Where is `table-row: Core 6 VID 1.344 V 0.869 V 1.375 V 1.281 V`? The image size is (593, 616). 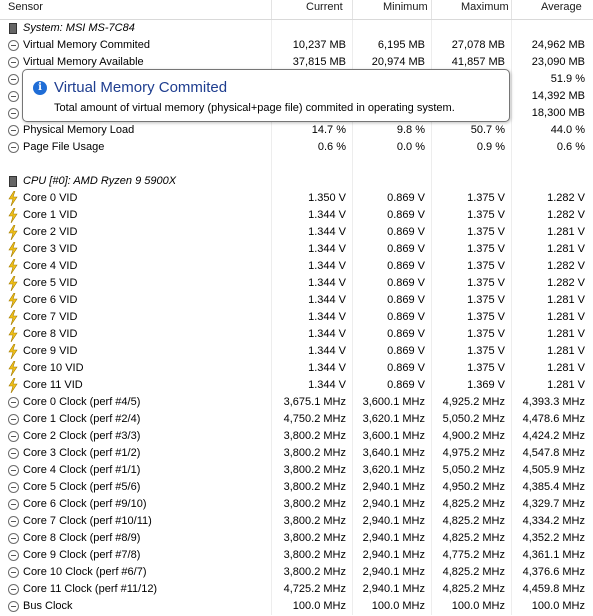 table-row: Core 6 VID 1.344 V 0.869 V 1.375 V 1.281 V is located at coordinates (296, 300).